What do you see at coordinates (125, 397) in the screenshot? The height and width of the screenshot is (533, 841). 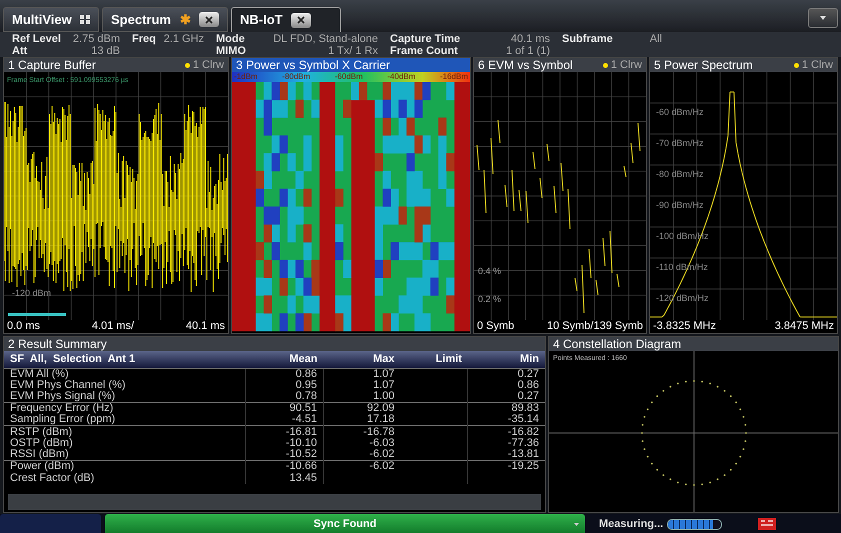 I see `table-cell: EVM Phys Signal (%)` at bounding box center [125, 397].